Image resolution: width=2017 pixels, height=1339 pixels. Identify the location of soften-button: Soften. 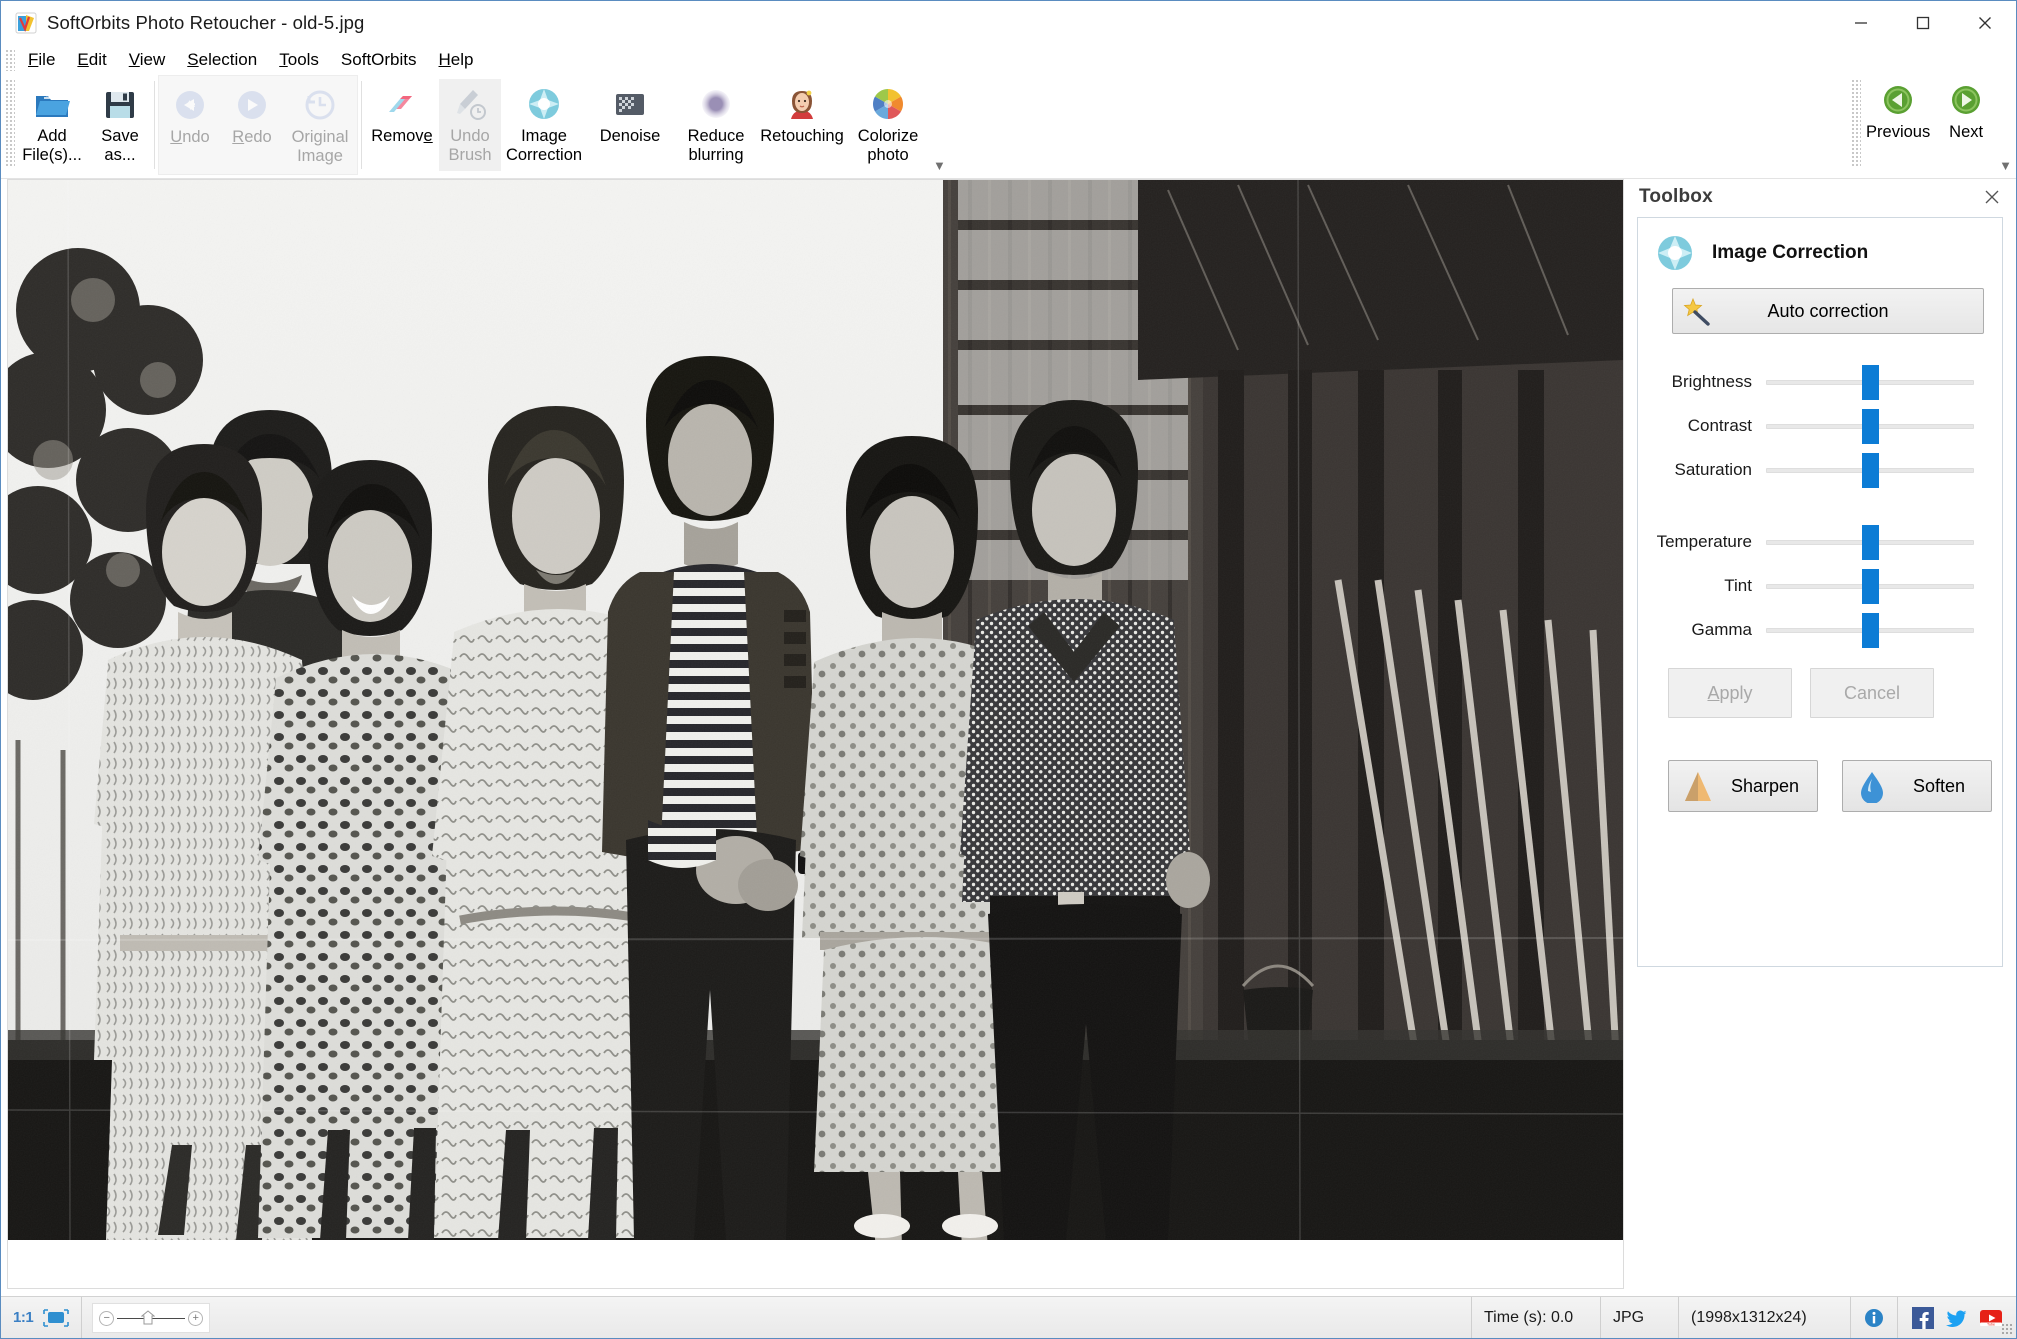
(1917, 786).